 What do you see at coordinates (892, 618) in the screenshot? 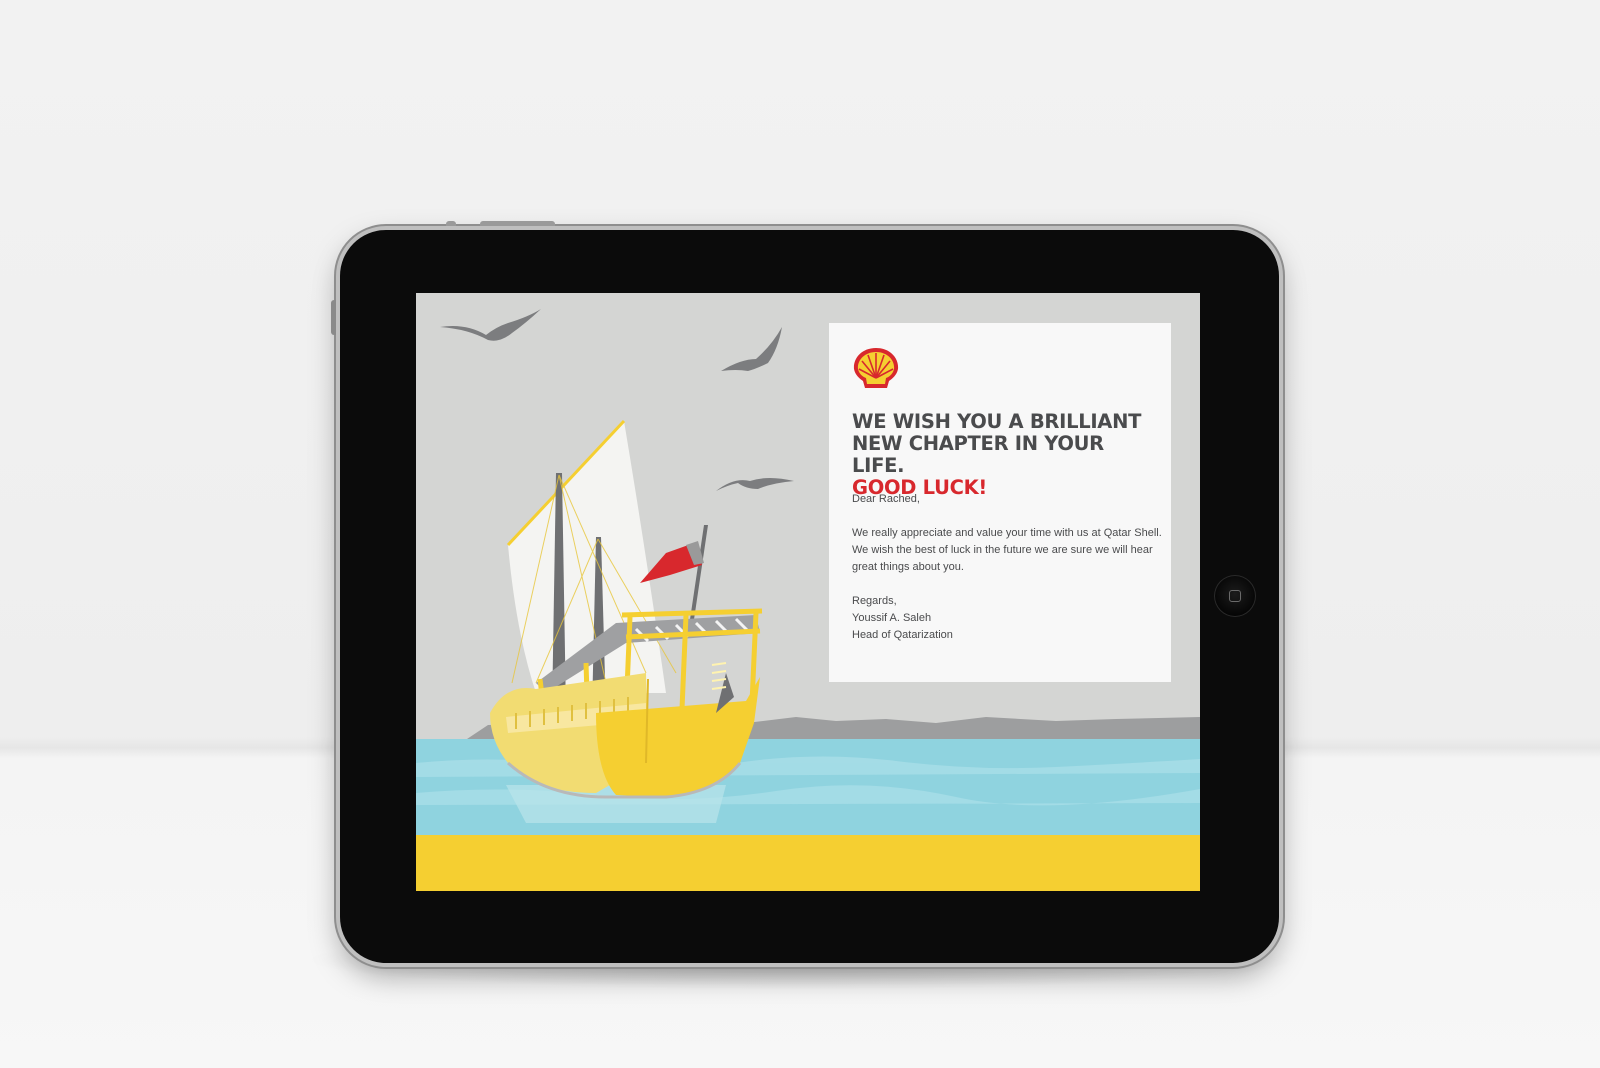
I see `signatory-name: Youssif A. Saleh` at bounding box center [892, 618].